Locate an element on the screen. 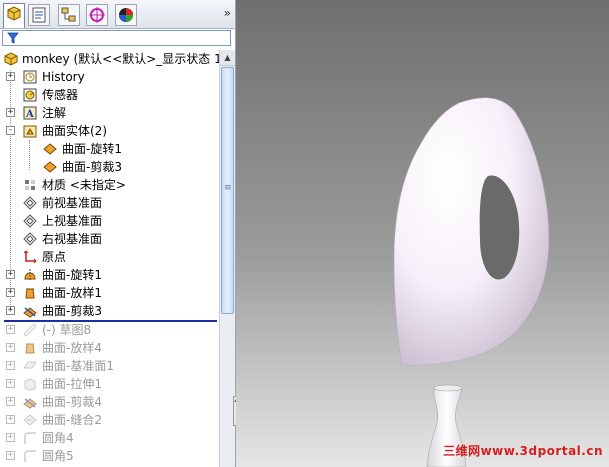  configuration-manager-icon is located at coordinates (68, 14).